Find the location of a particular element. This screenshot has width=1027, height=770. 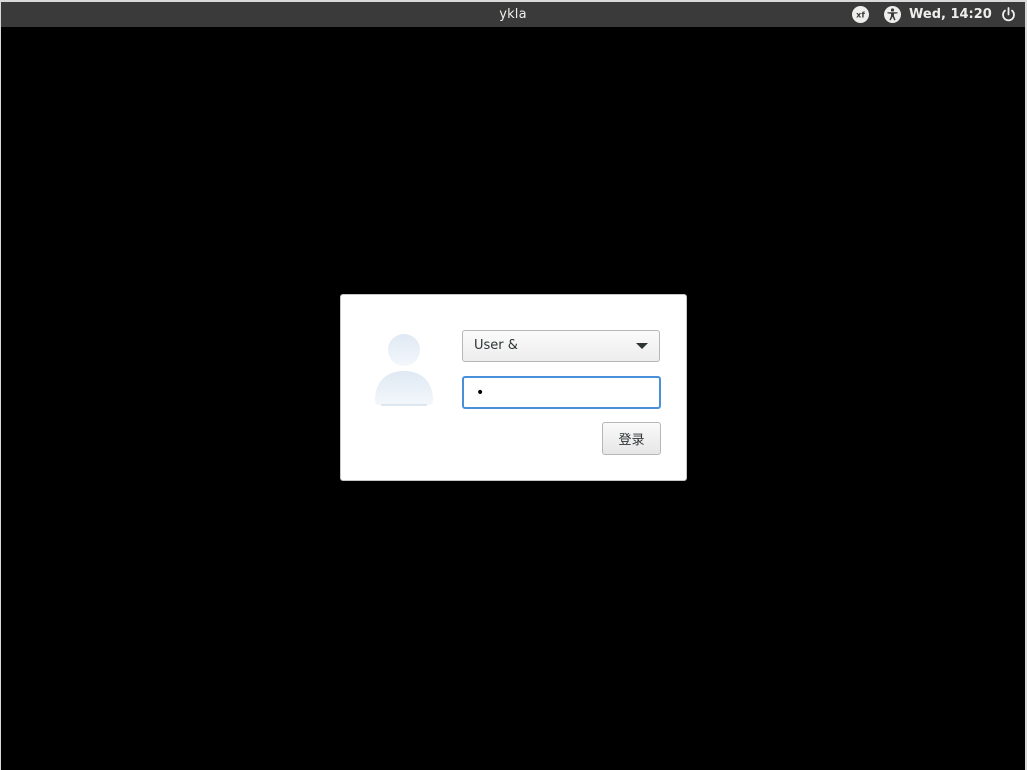

password-input is located at coordinates (561, 392).